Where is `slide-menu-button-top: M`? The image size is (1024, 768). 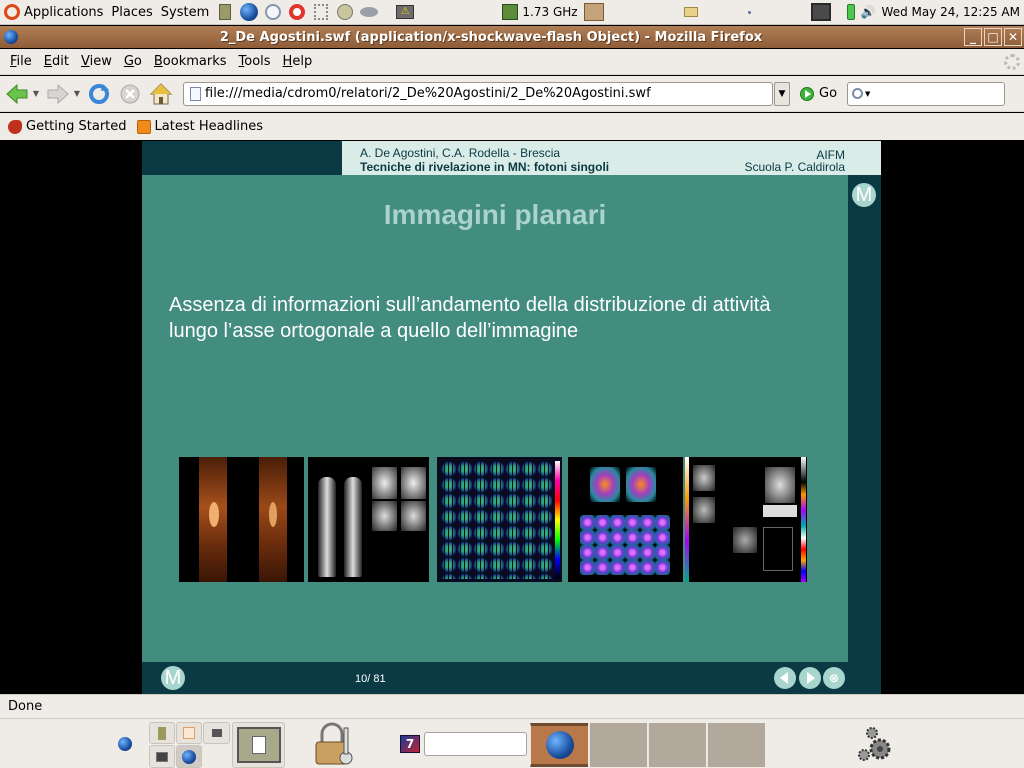
slide-menu-button-top: M is located at coordinates (864, 195).